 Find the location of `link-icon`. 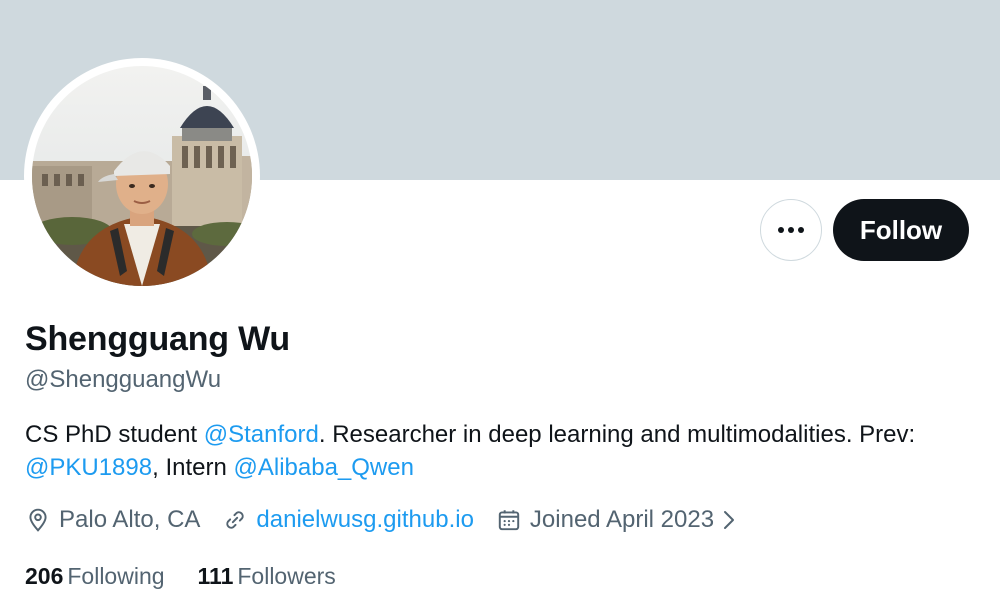

link-icon is located at coordinates (235, 520).